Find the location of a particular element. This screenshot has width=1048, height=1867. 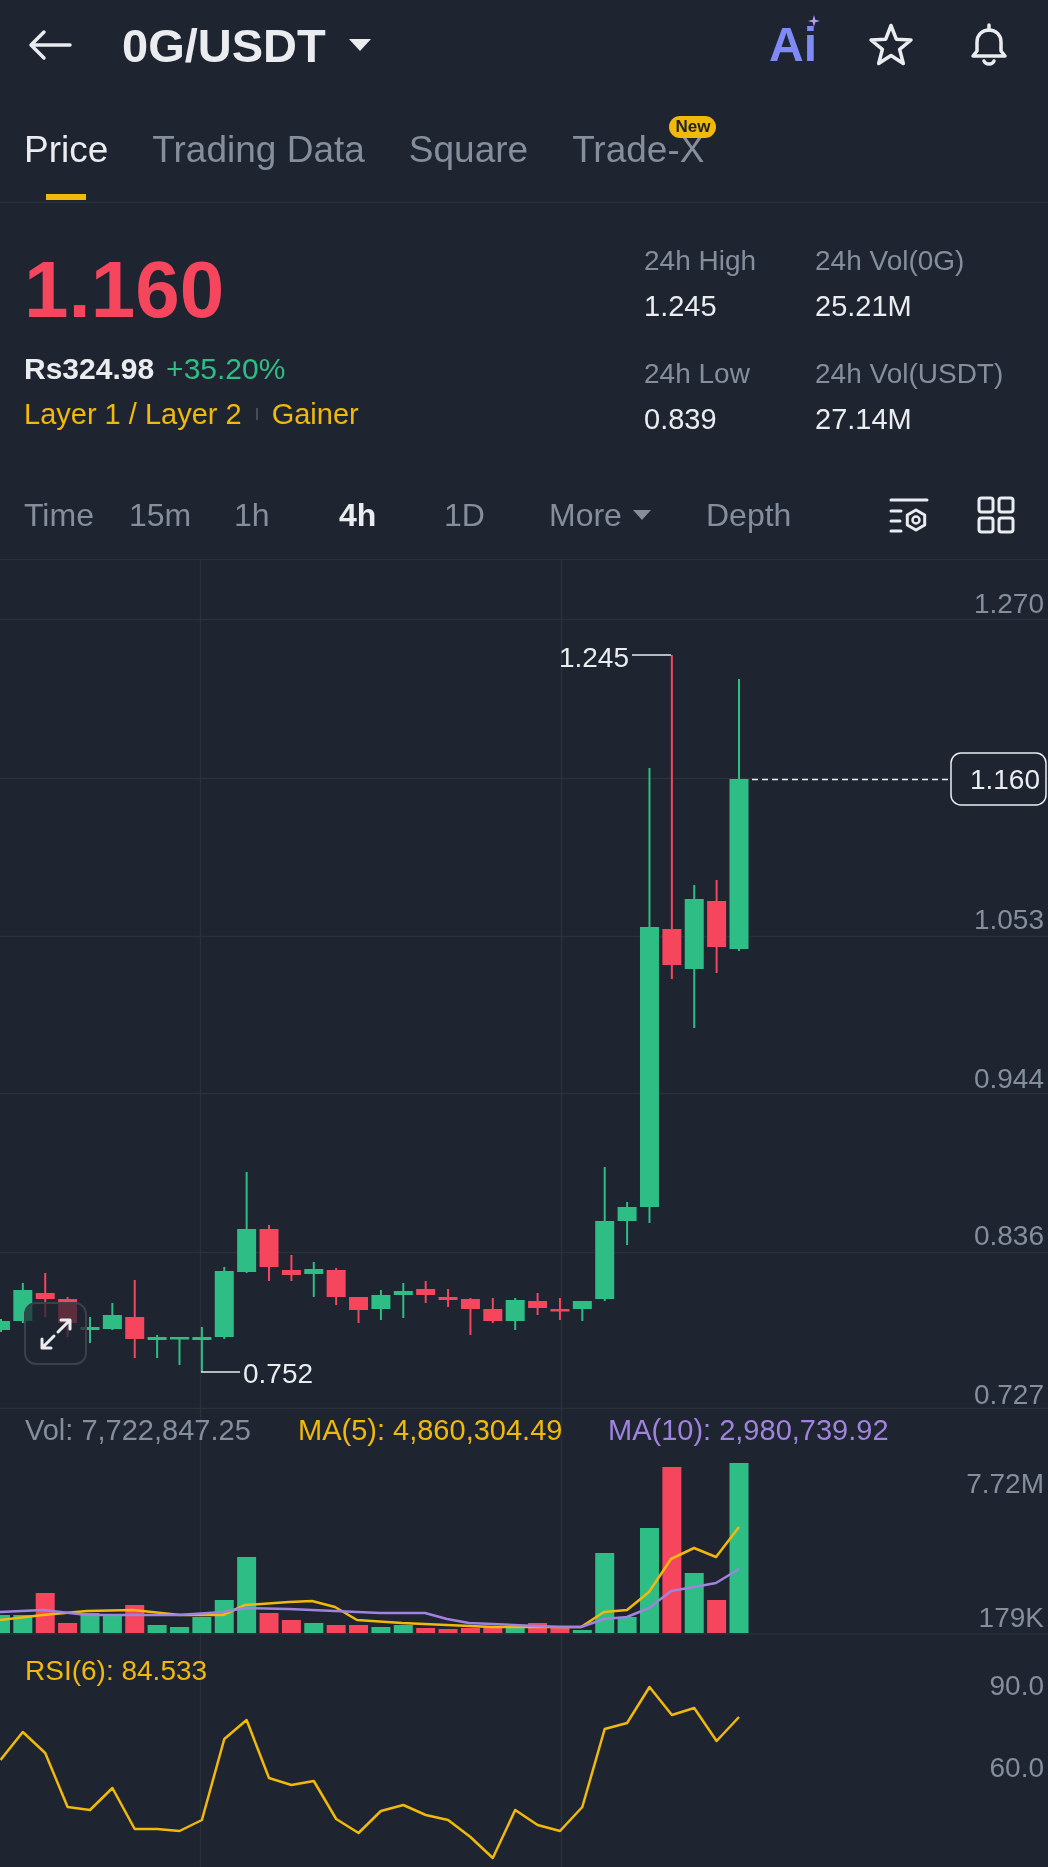

chart-tab: Time is located at coordinates (76, 514).